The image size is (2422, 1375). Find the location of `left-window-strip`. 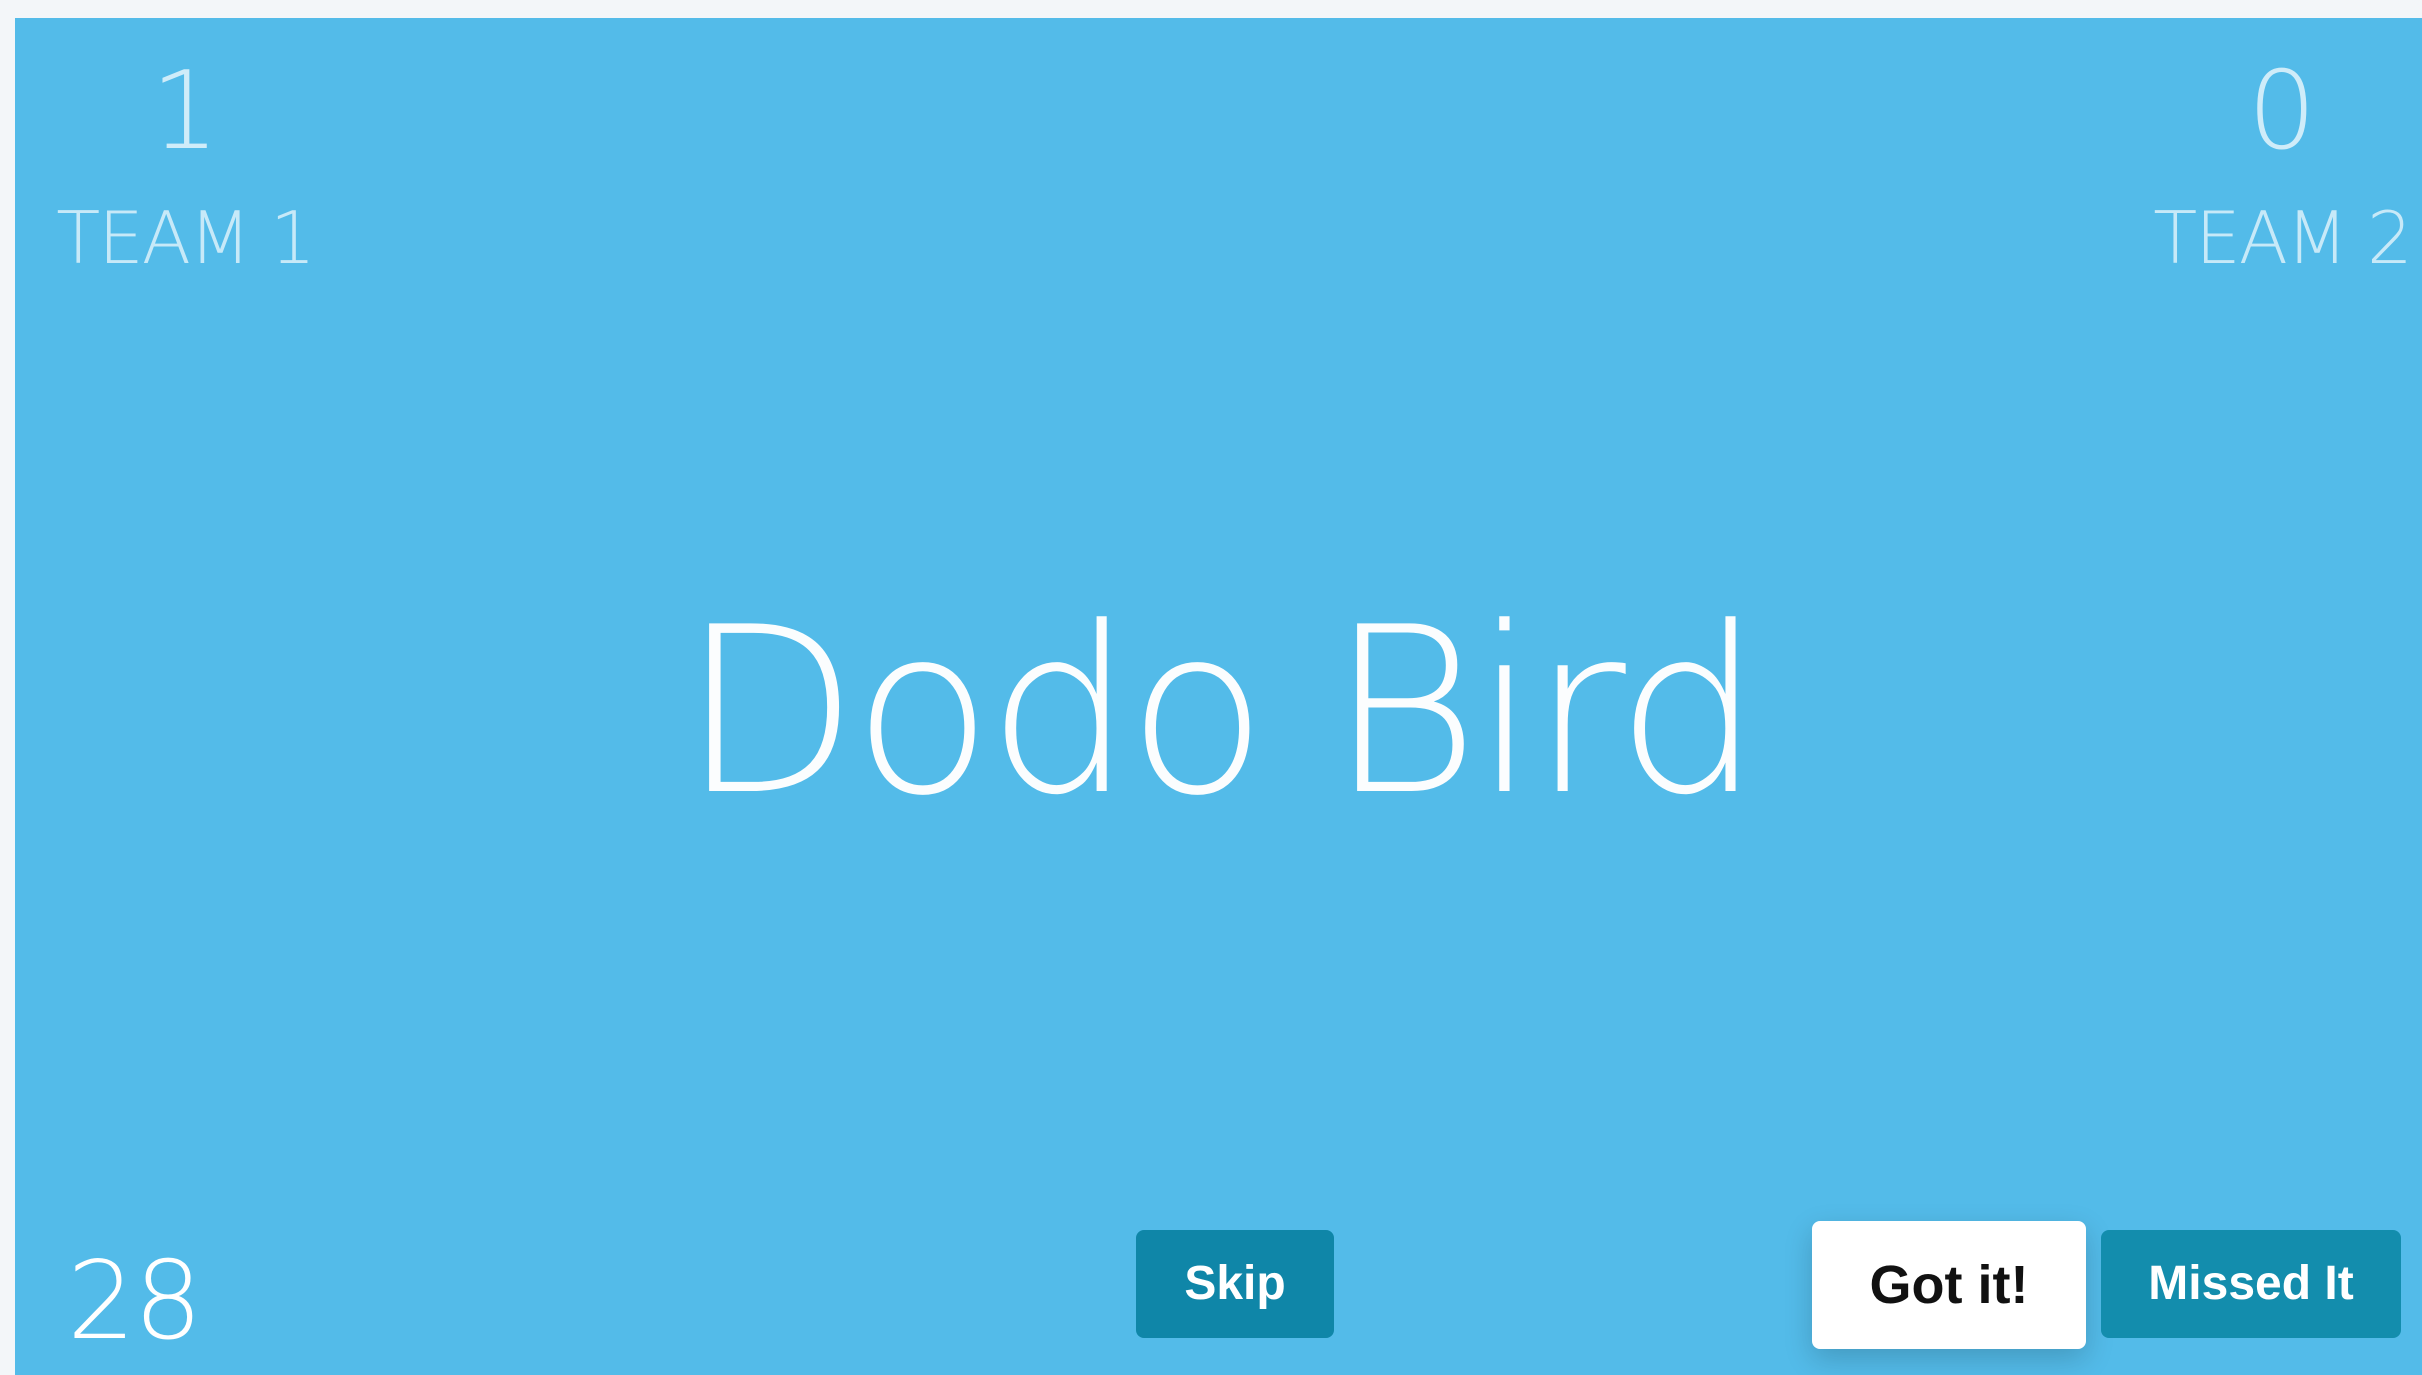

left-window-strip is located at coordinates (7, 687).